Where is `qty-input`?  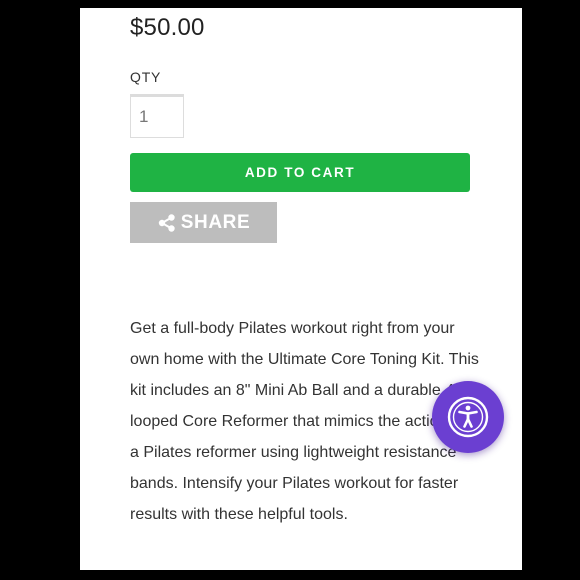
qty-input is located at coordinates (157, 116).